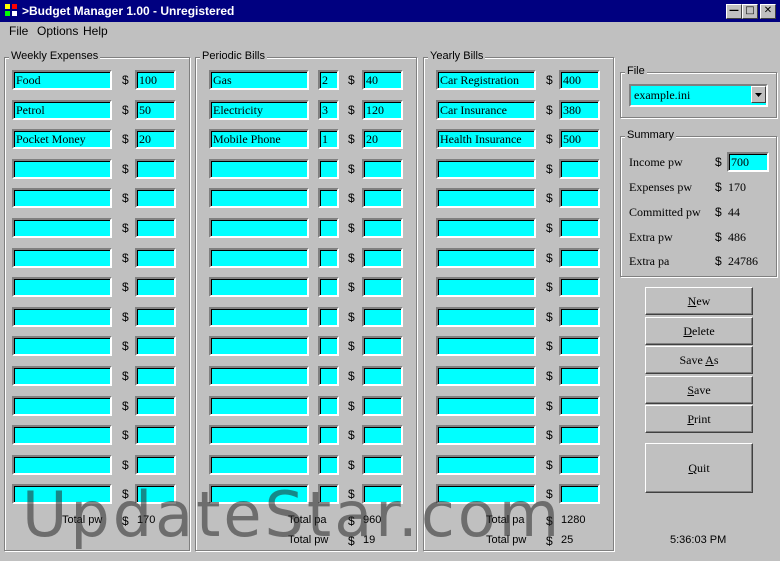  Describe the element at coordinates (95, 31) in the screenshot. I see `menu-help: Help` at that location.